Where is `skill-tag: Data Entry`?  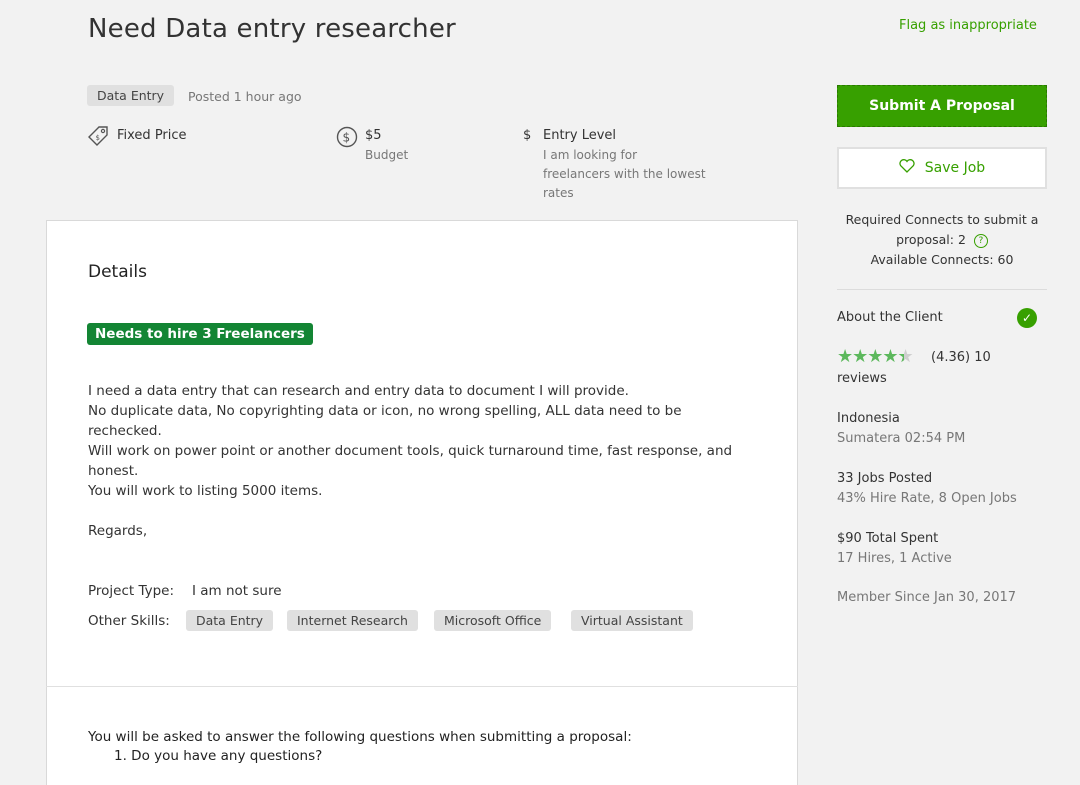
skill-tag: Data Entry is located at coordinates (230, 620).